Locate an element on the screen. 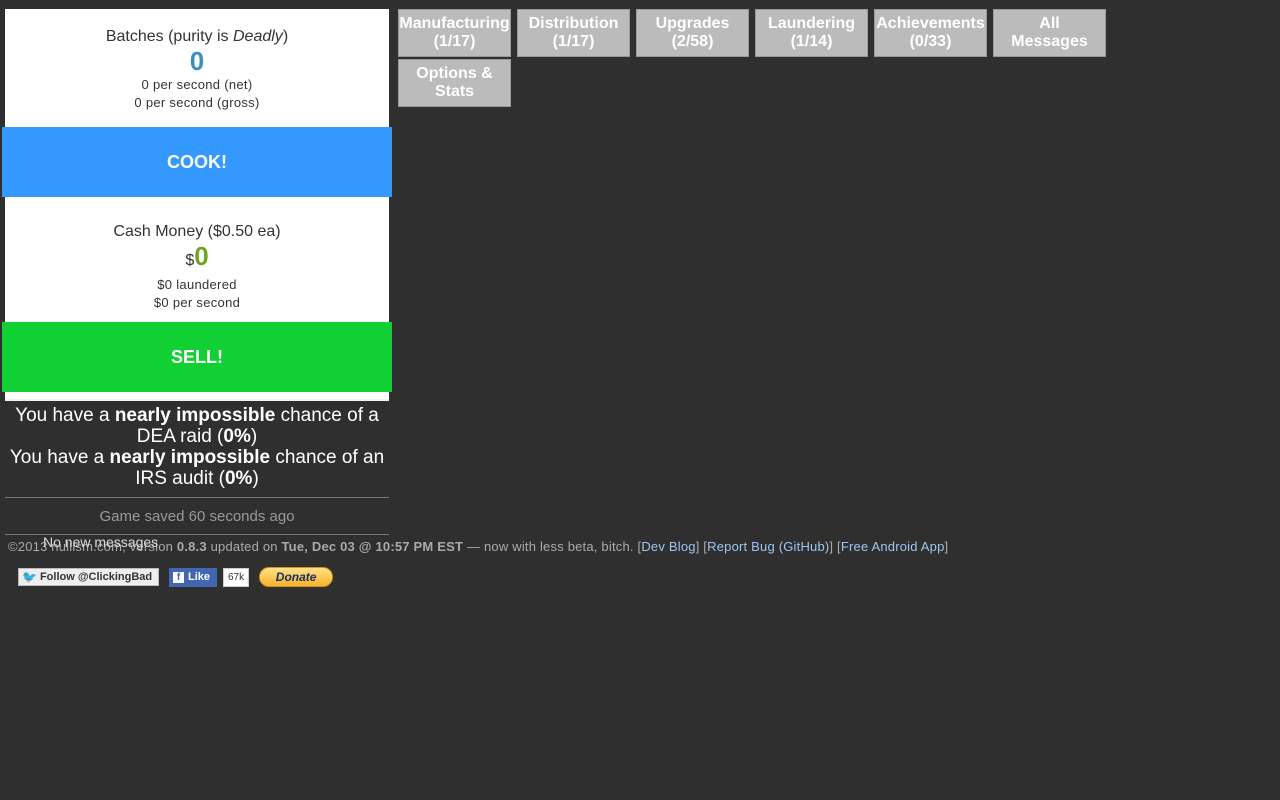 This screenshot has width=1280, height=800. tab-achievements: Achievements (0/33) is located at coordinates (930, 33).